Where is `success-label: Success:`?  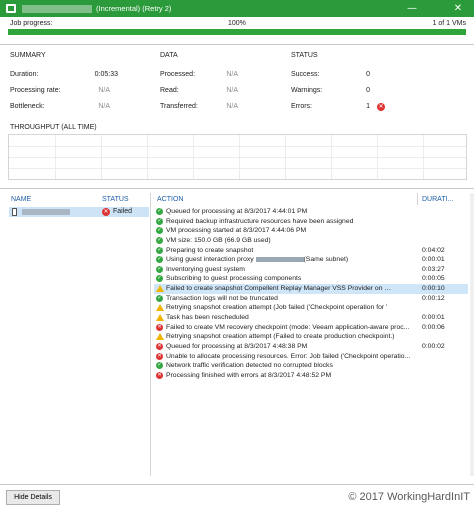 success-label: Success: is located at coordinates (305, 74).